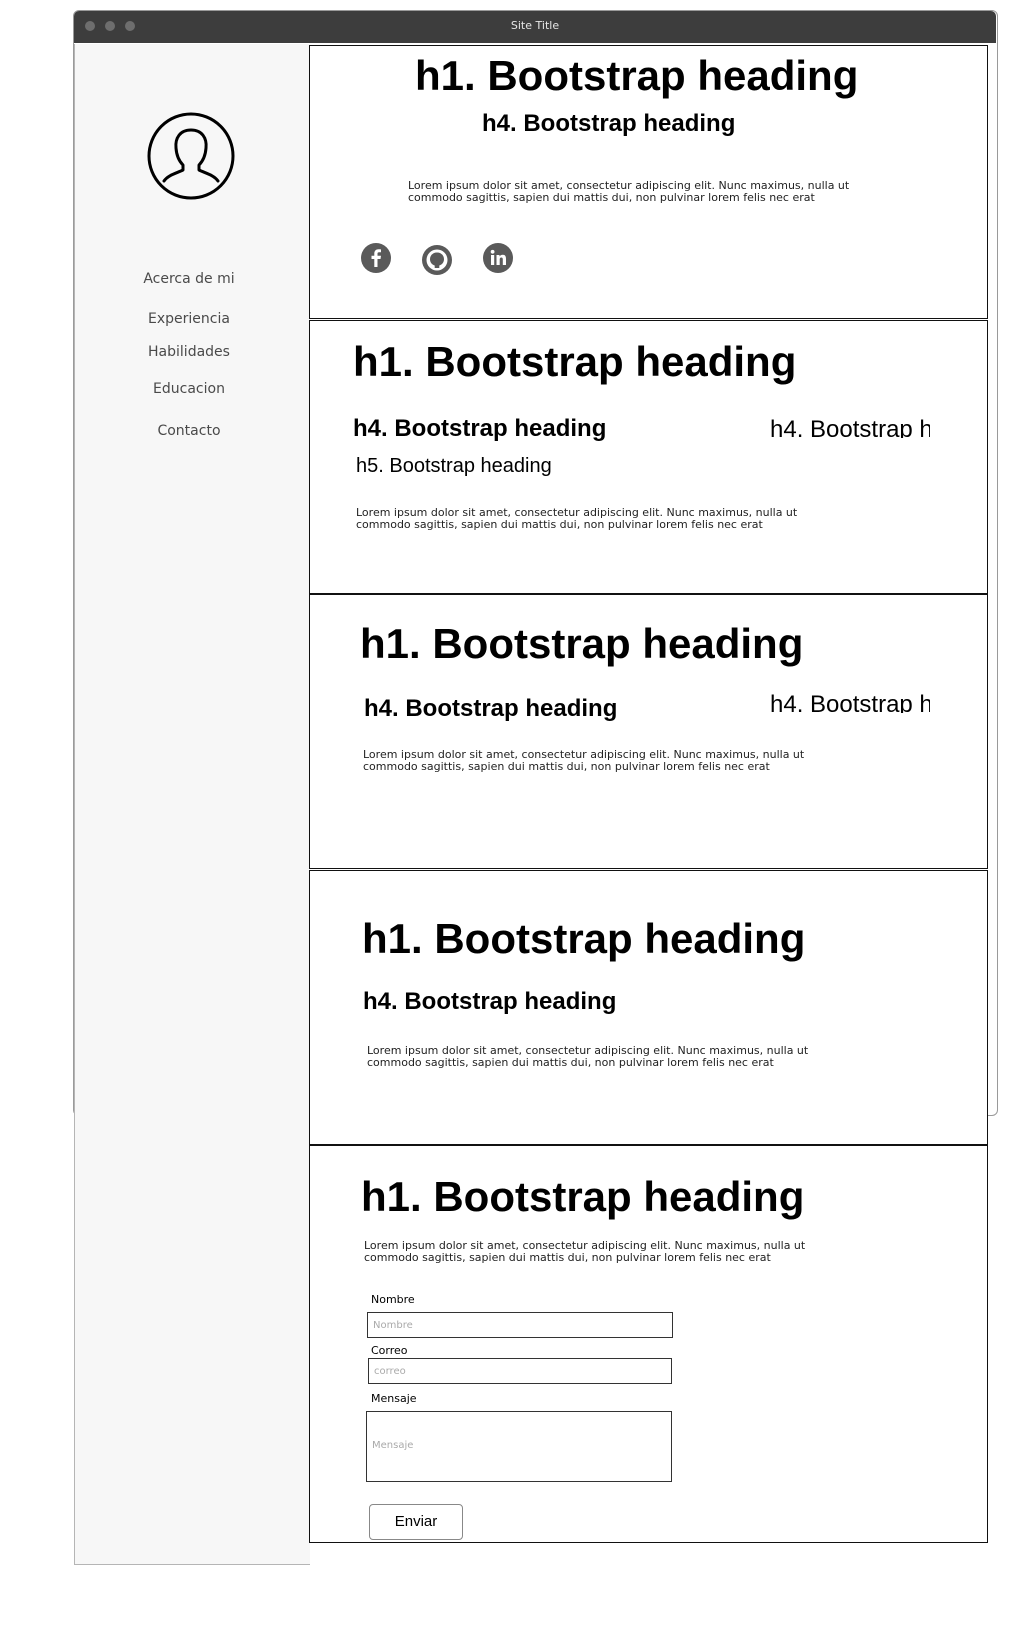 This screenshot has height=1646, width=1029. What do you see at coordinates (519, 1446) in the screenshot?
I see `message-textarea` at bounding box center [519, 1446].